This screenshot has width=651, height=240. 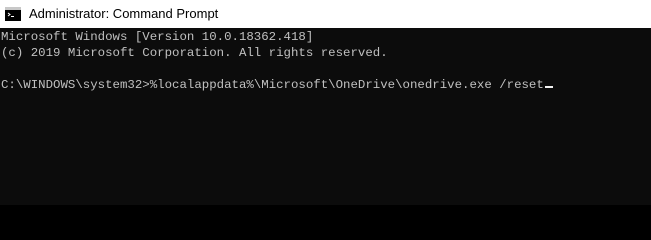 What do you see at coordinates (13, 14) in the screenshot?
I see `cmd-icon` at bounding box center [13, 14].